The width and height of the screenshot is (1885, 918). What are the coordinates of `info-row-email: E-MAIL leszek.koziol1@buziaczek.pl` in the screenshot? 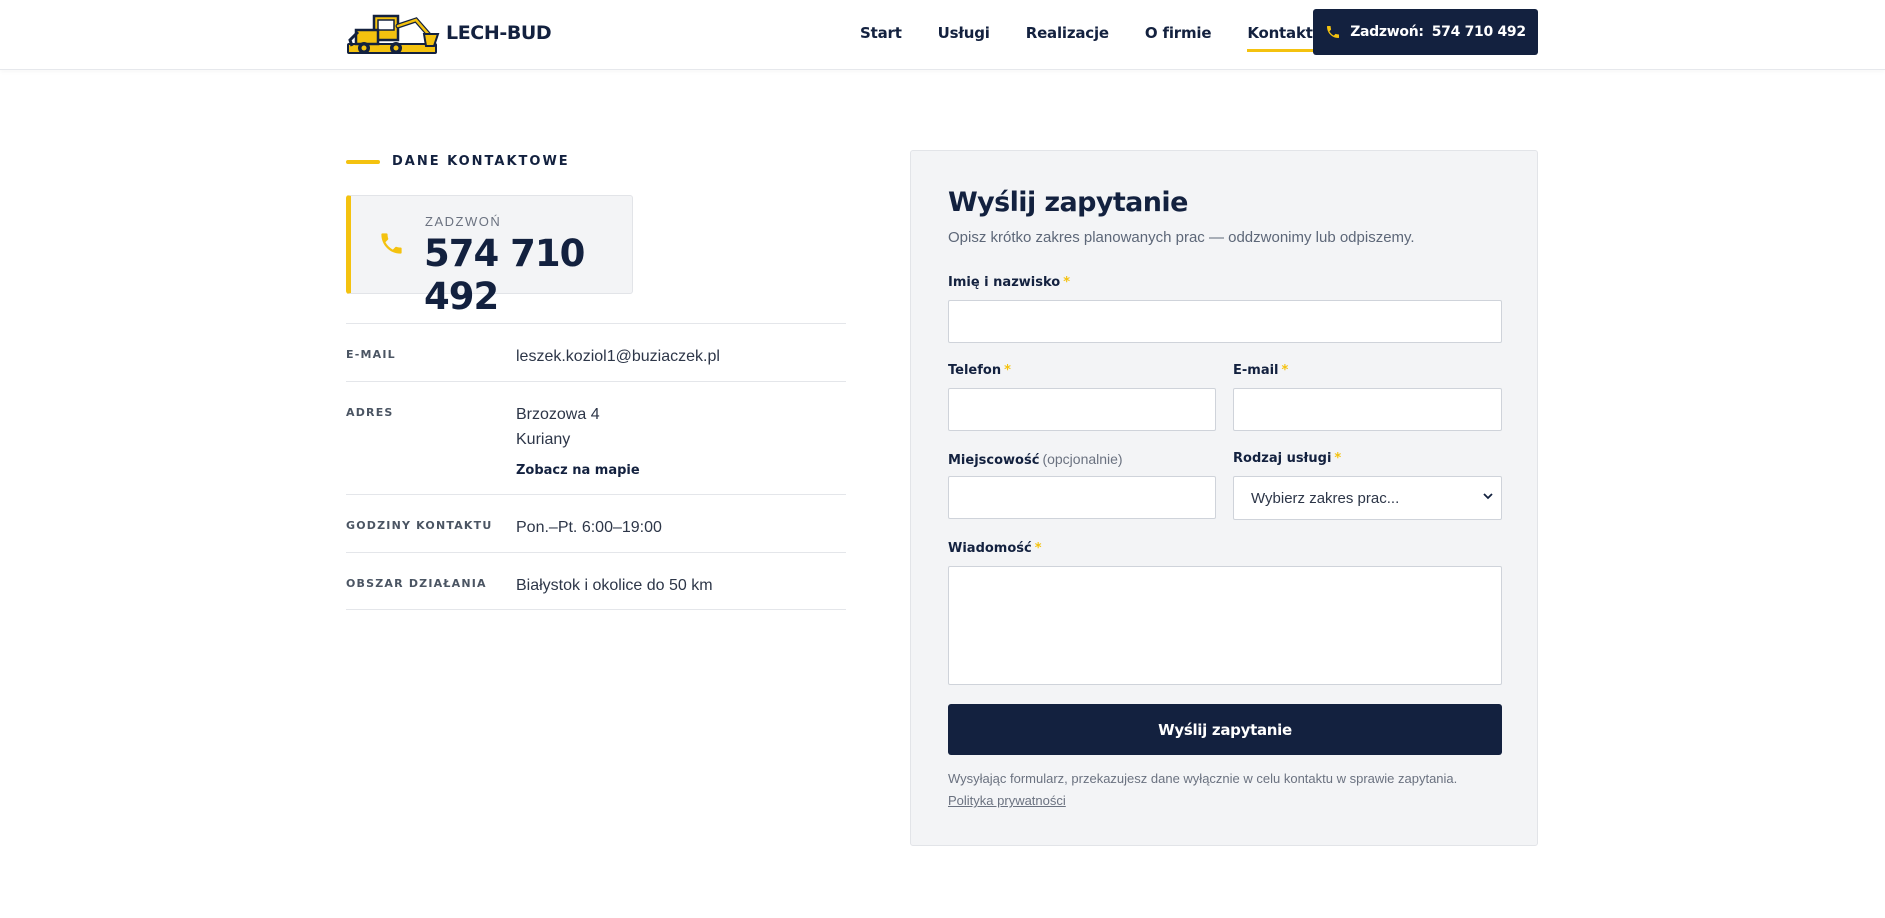 It's located at (596, 352).